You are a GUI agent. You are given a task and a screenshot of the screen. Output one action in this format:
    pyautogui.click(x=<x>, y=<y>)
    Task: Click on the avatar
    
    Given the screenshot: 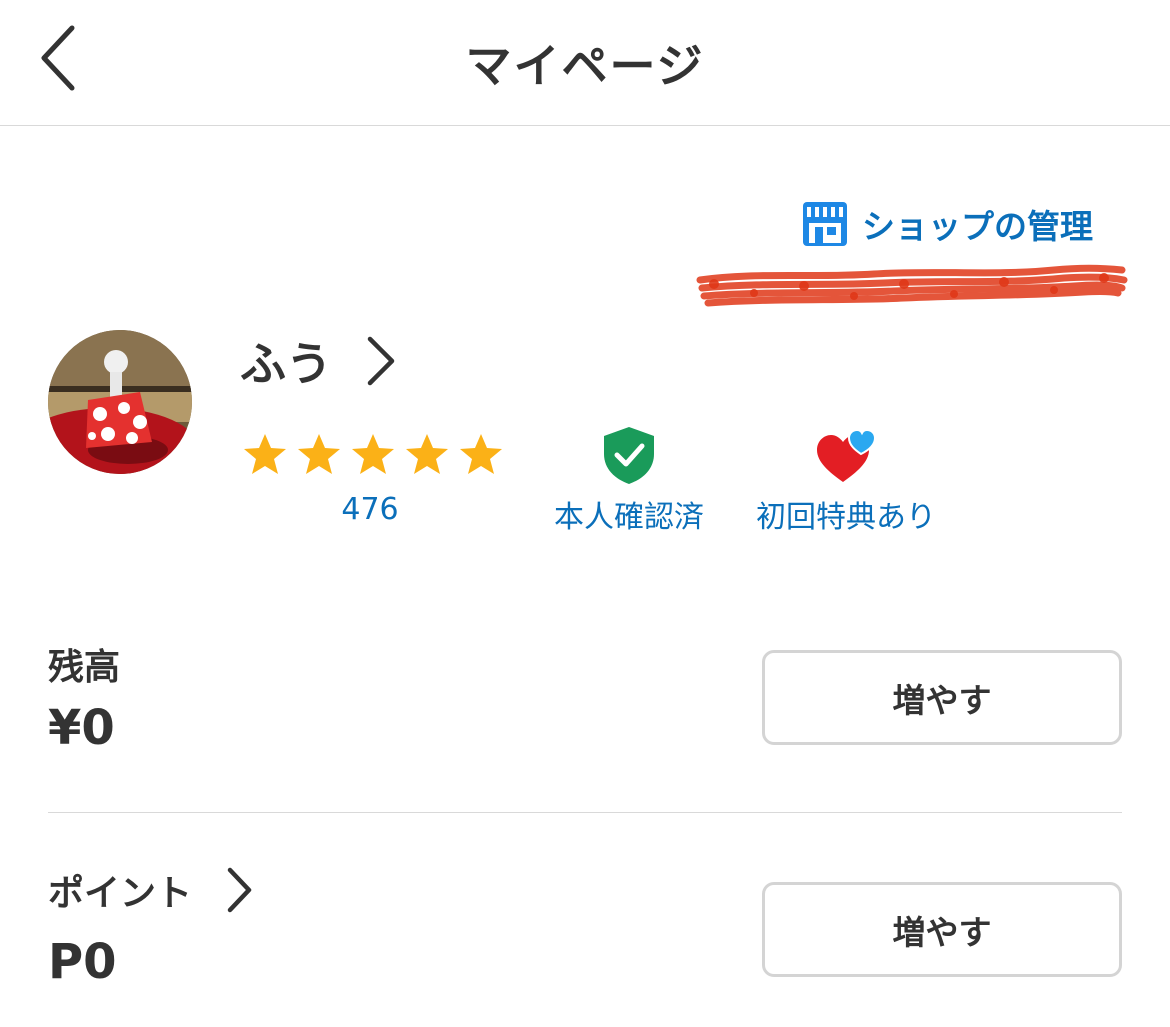 What is the action you would take?
    pyautogui.click(x=120, y=402)
    